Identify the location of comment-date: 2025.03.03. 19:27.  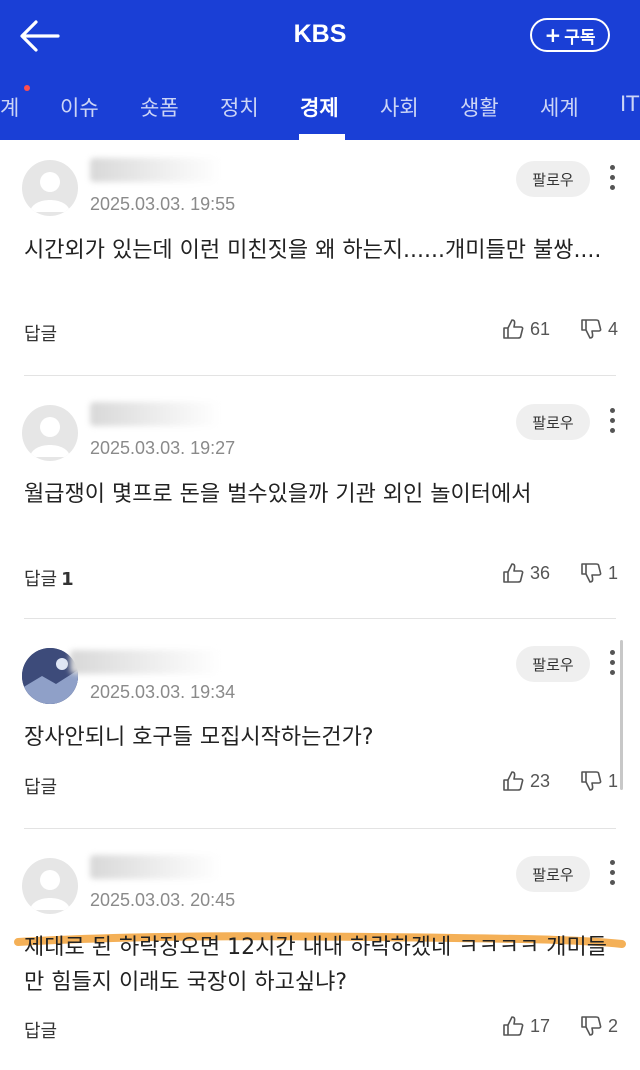
(163, 448).